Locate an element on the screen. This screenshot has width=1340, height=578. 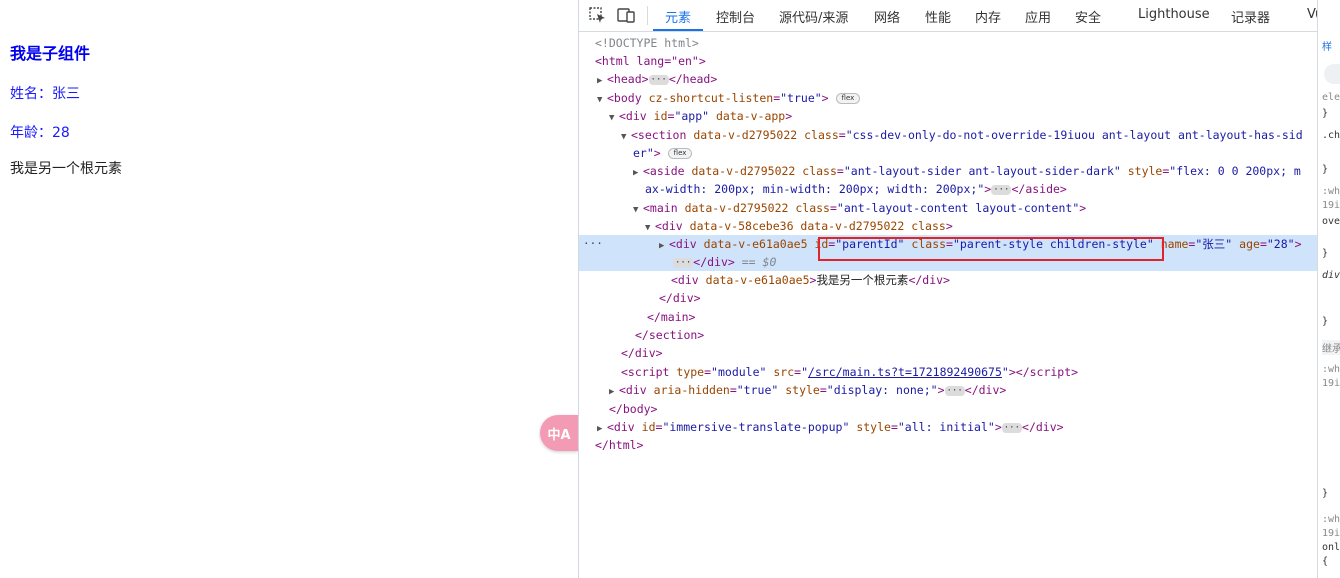
name-line: 姓名：张三 is located at coordinates (45, 94).